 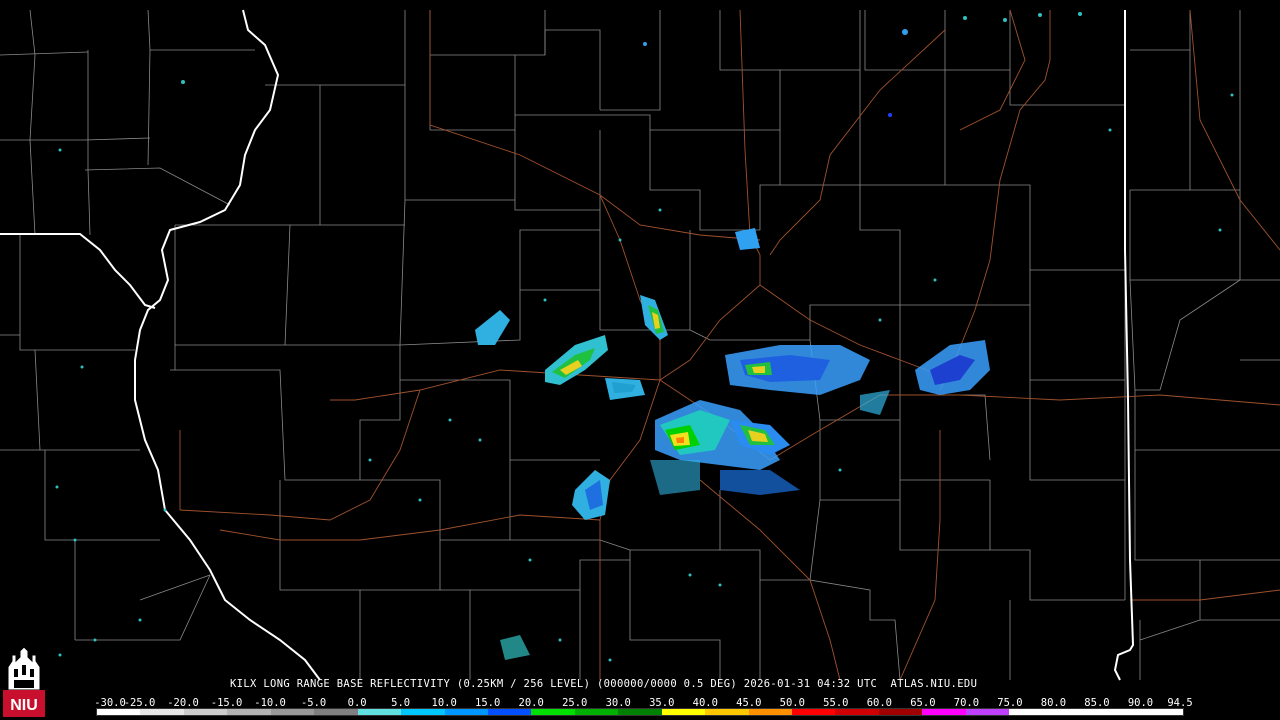 What do you see at coordinates (667, 684) in the screenshot?
I see `elevation-angle: (000000/0000 0.5 DEG)` at bounding box center [667, 684].